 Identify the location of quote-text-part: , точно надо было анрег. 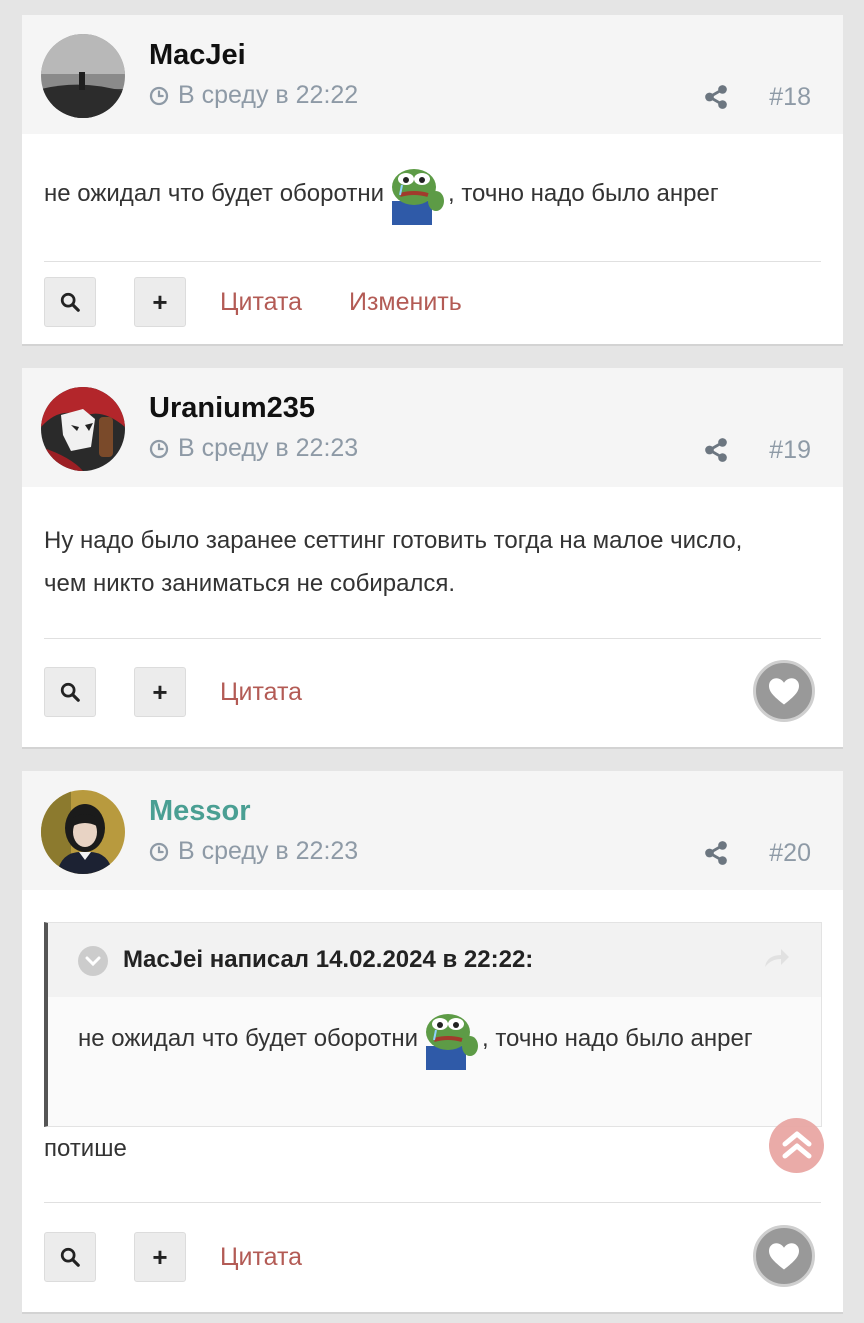
(617, 1038).